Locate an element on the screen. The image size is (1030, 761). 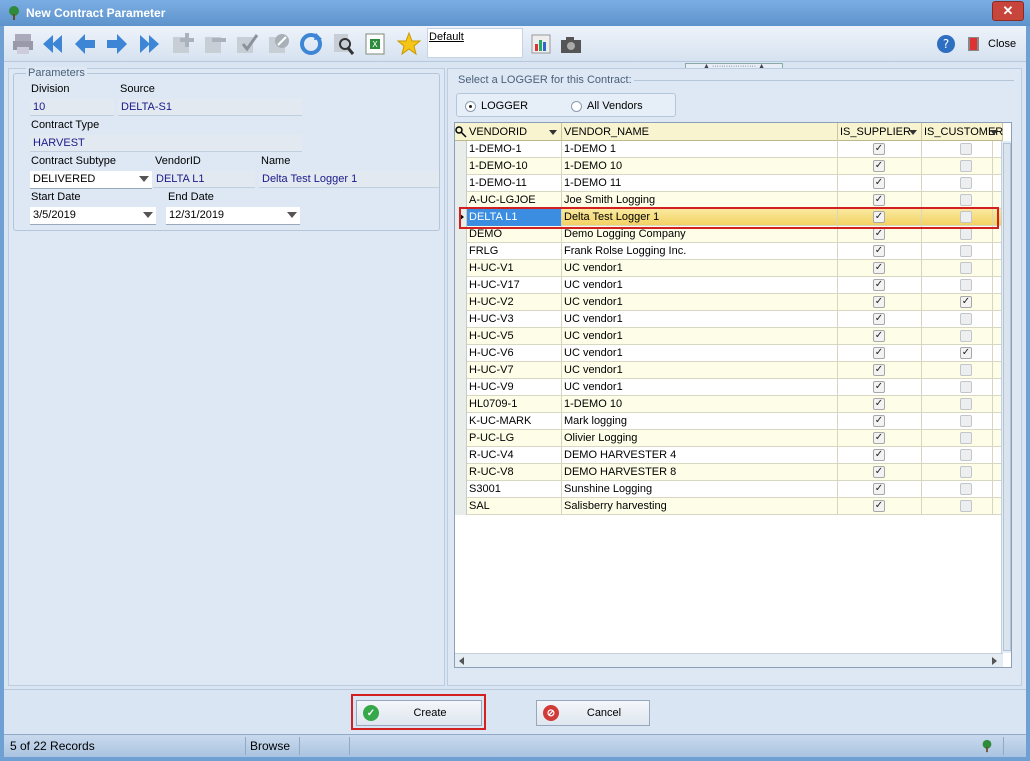
cell-vendorid: HL0709-1 is located at coordinates (514, 404).